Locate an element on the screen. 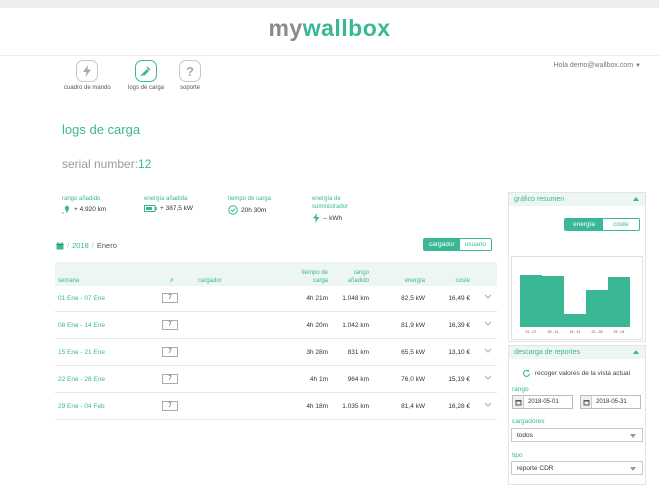 Image resolution: width=659 pixels, height=488 pixels. stat-supplier-value: -- kWh is located at coordinates (333, 218).